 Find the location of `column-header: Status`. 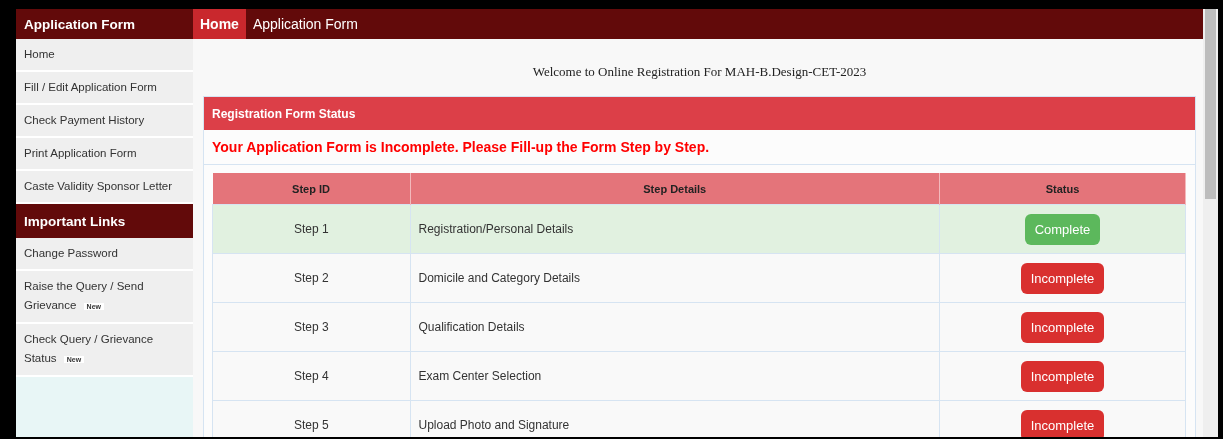

column-header: Status is located at coordinates (1062, 189).